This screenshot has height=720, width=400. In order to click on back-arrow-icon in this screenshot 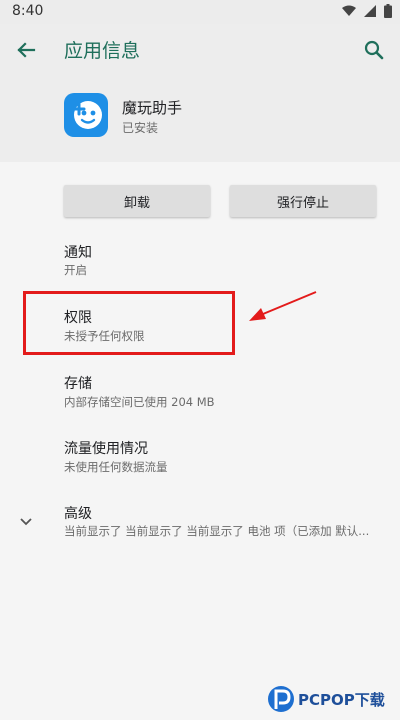, I will do `click(26, 50)`.